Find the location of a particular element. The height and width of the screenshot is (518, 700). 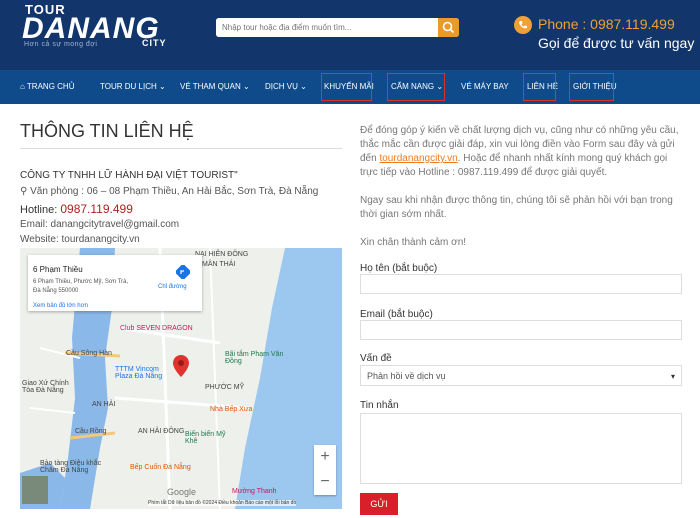

nav-label: VÉ MÁY BAY is located at coordinates (485, 86).